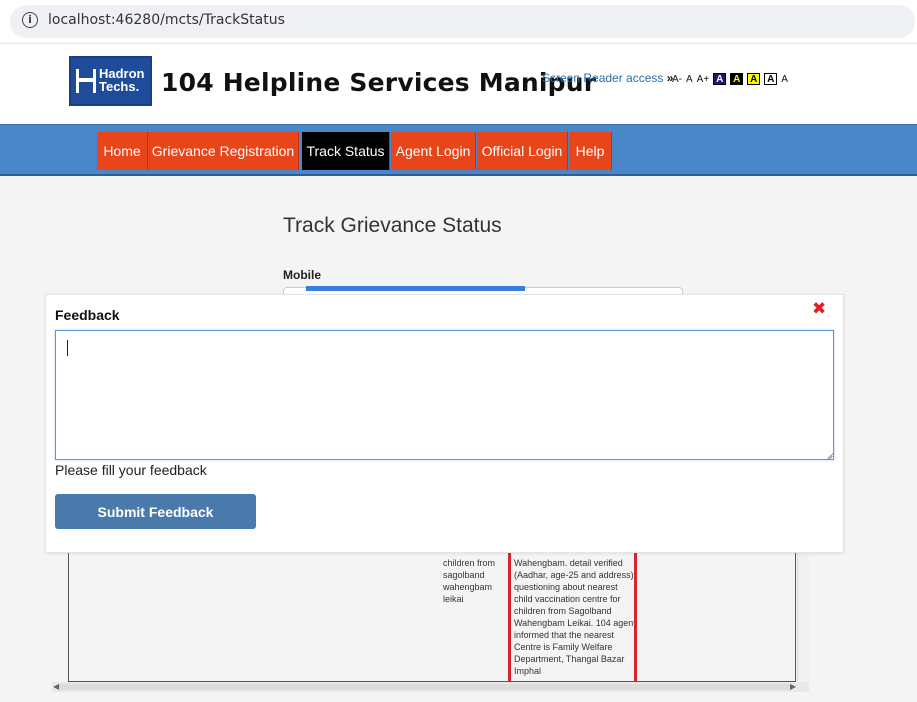 The width and height of the screenshot is (917, 702). I want to click on contrast-default-button: A, so click(784, 79).